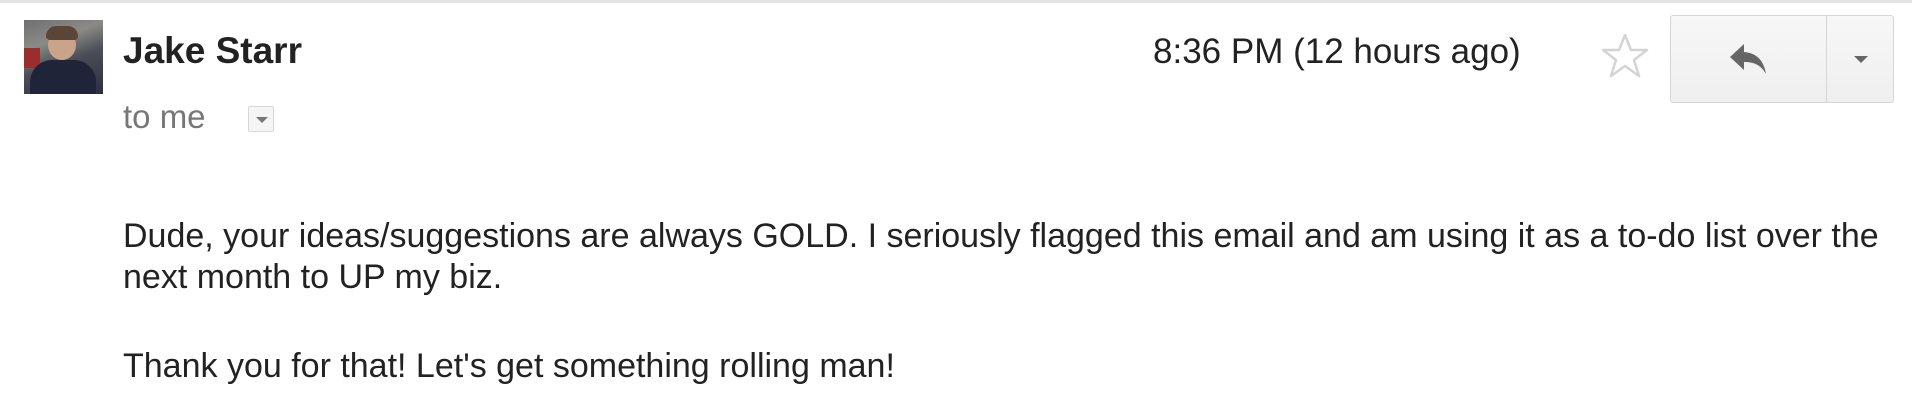 This screenshot has width=1912, height=410. What do you see at coordinates (164, 116) in the screenshot?
I see `recipient-label: to me` at bounding box center [164, 116].